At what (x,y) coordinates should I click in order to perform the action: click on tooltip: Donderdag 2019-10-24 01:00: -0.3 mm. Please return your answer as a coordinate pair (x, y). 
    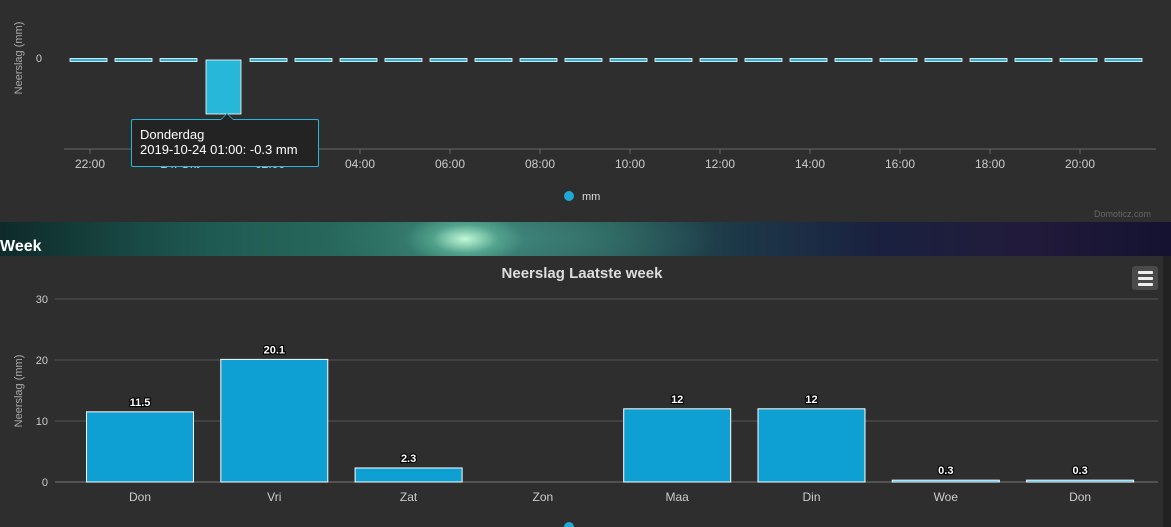
    Looking at the image, I should click on (225, 140).